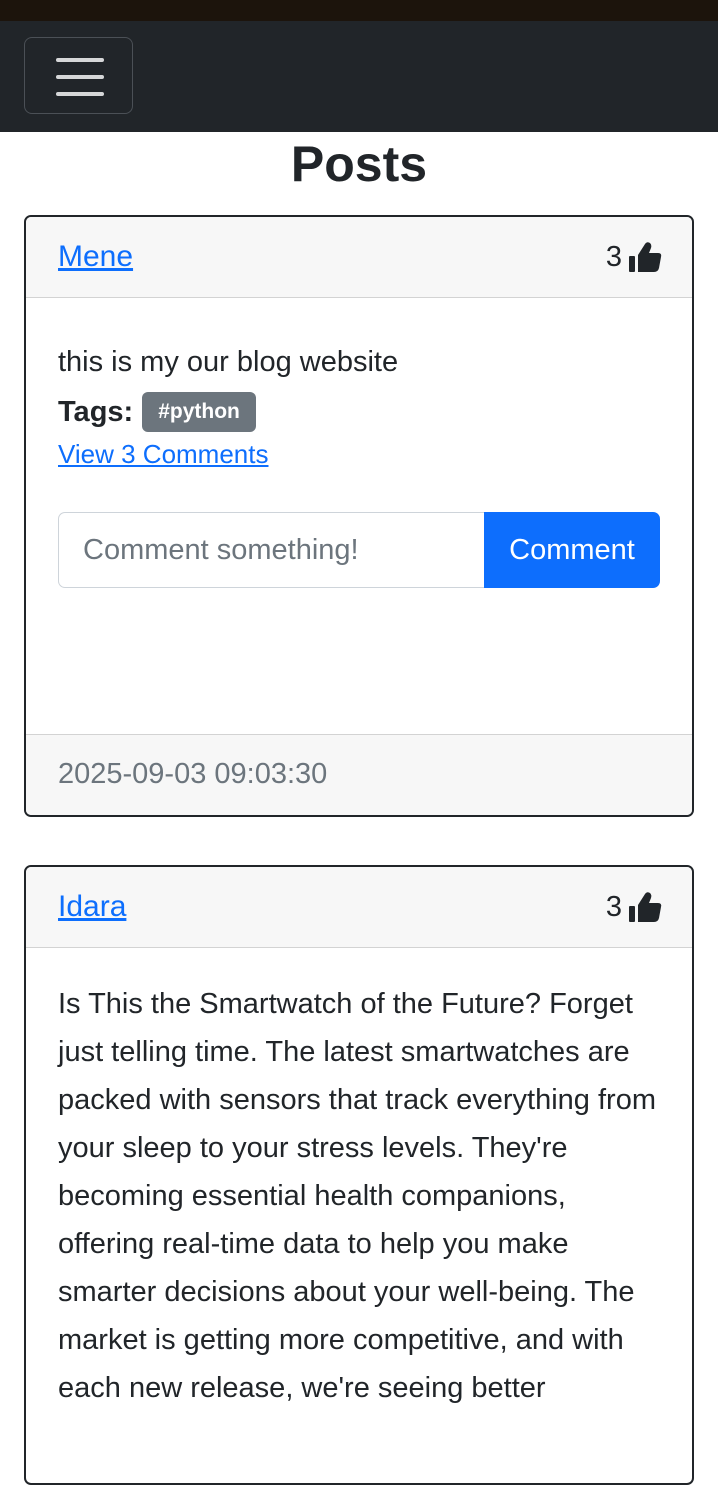  Describe the element at coordinates (359, 164) in the screenshot. I see `page-title: Posts` at that location.